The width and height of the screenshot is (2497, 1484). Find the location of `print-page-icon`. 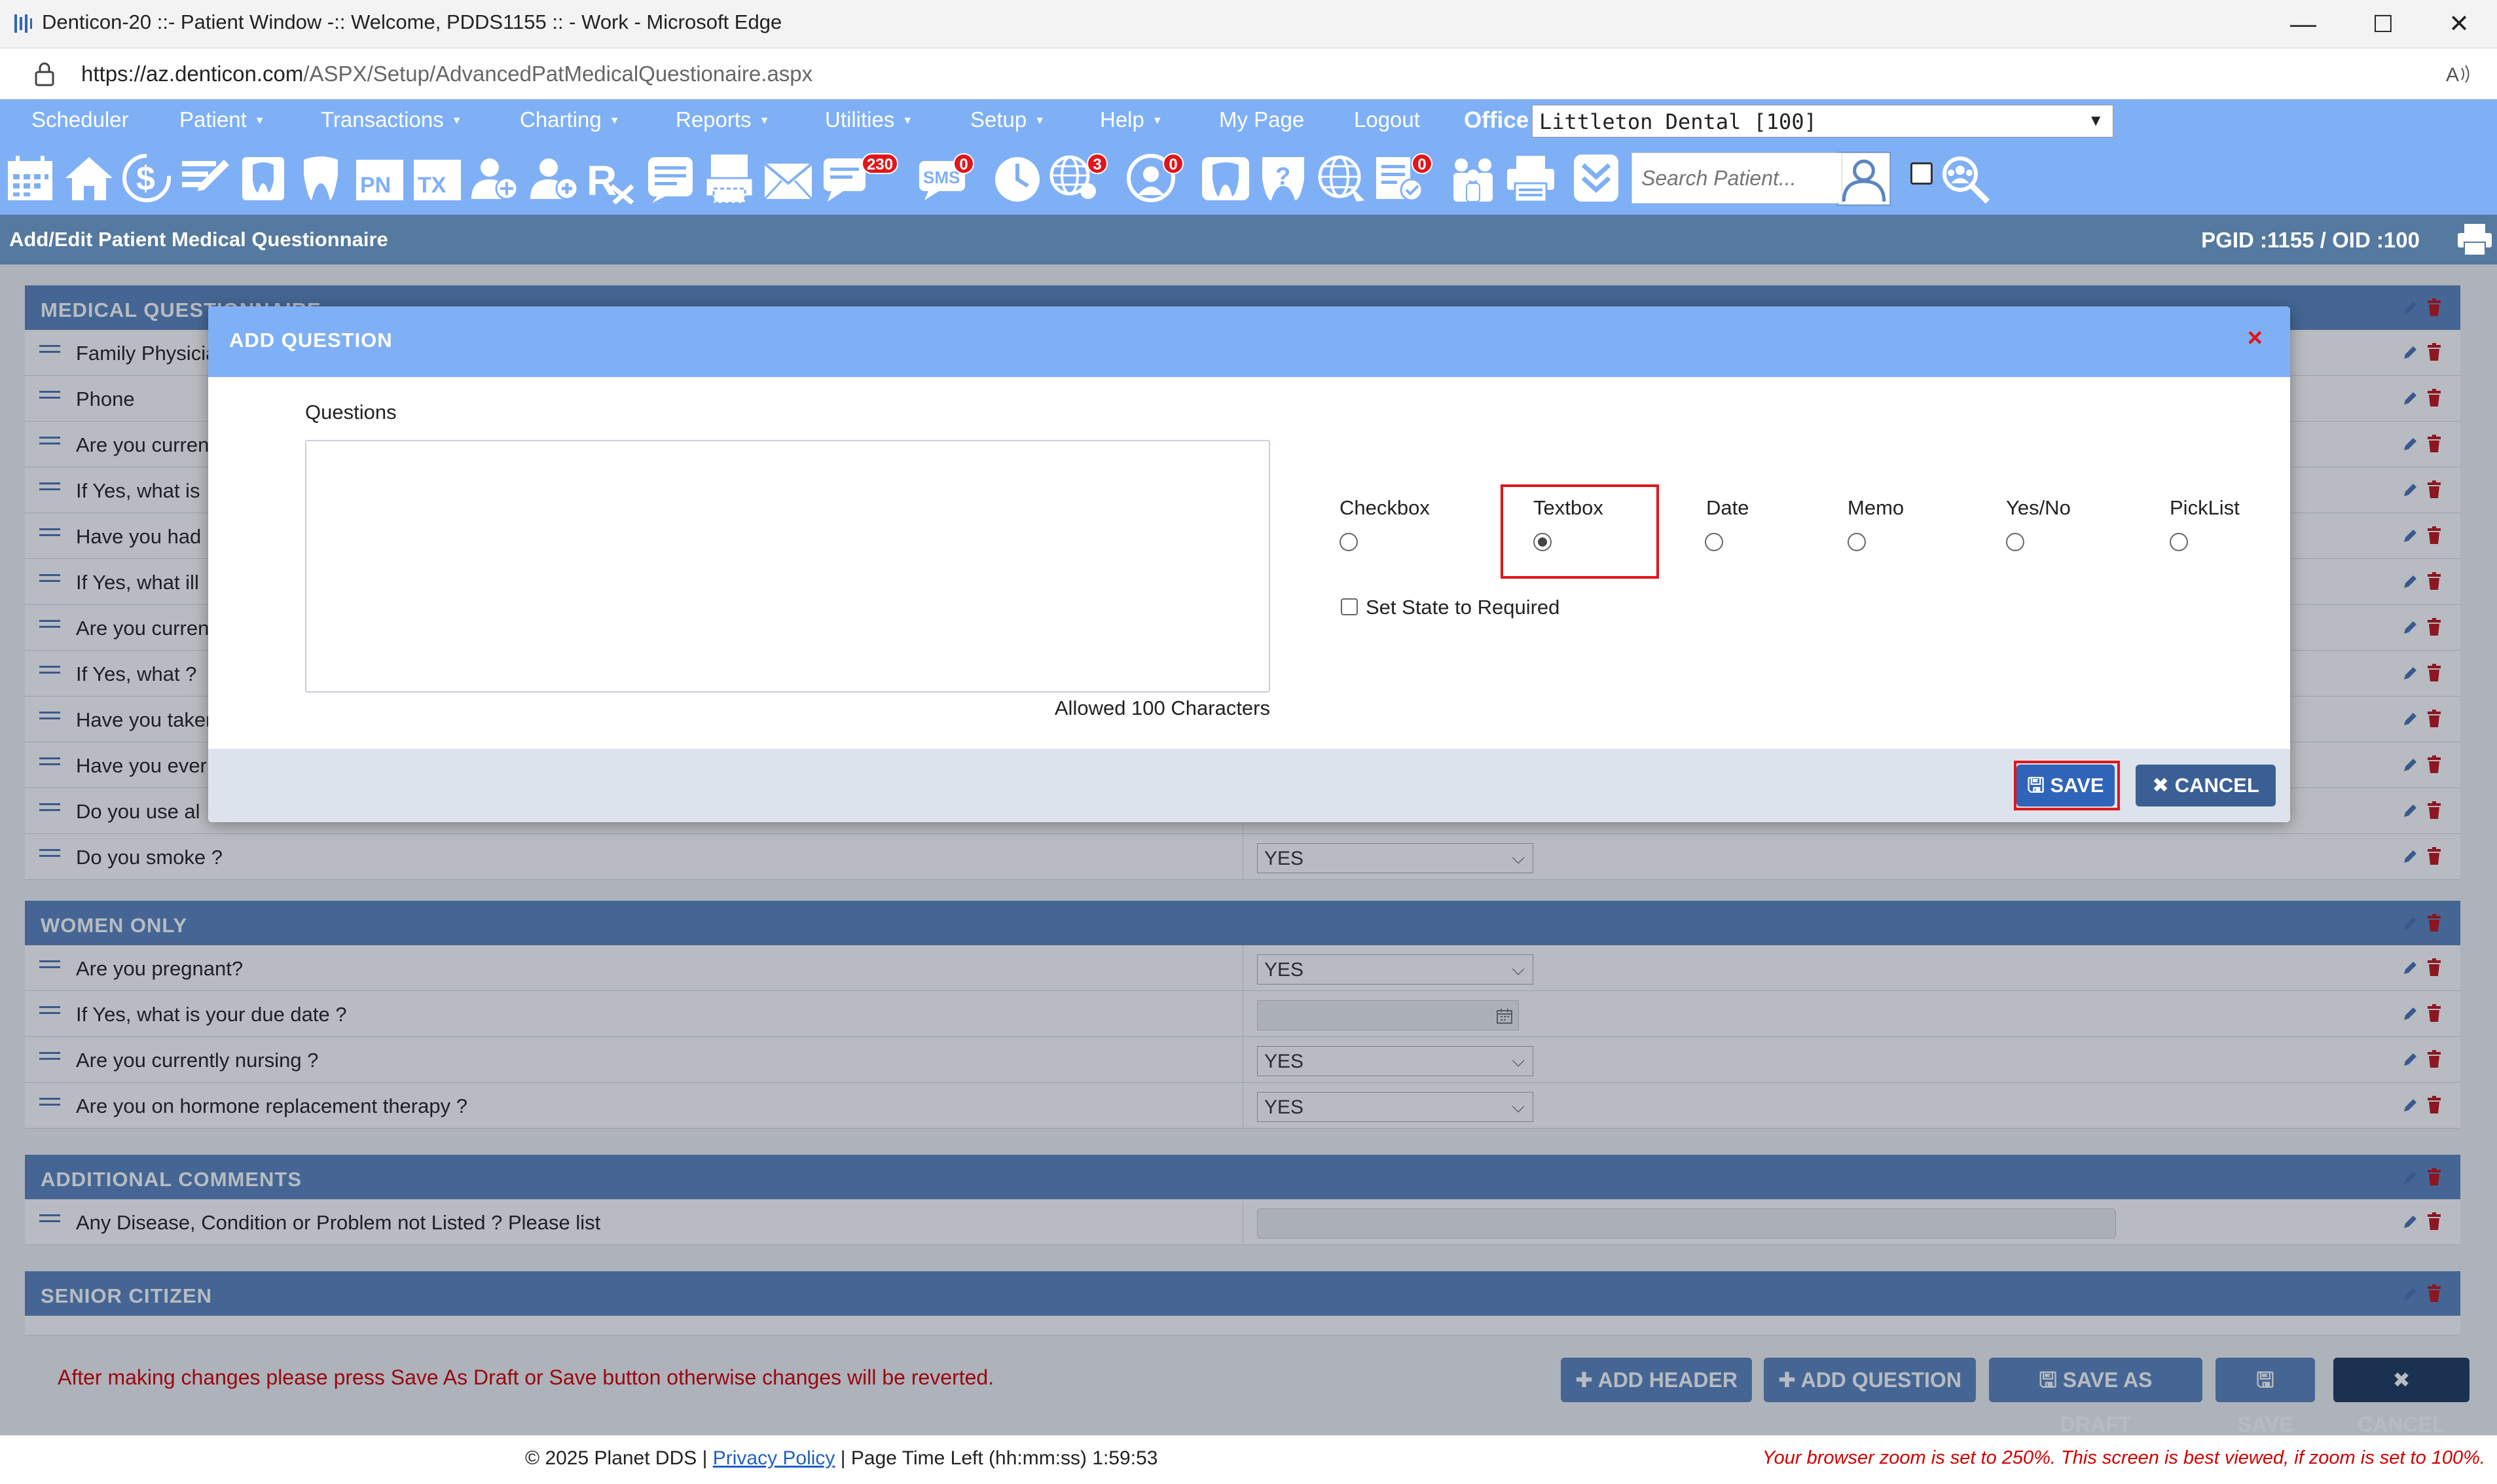

print-page-icon is located at coordinates (2474, 240).